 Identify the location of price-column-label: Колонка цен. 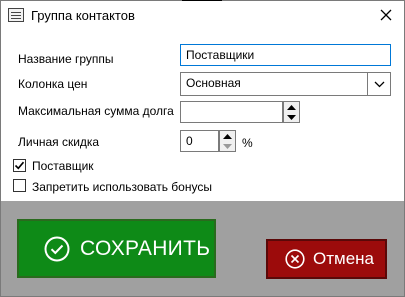
(53, 84).